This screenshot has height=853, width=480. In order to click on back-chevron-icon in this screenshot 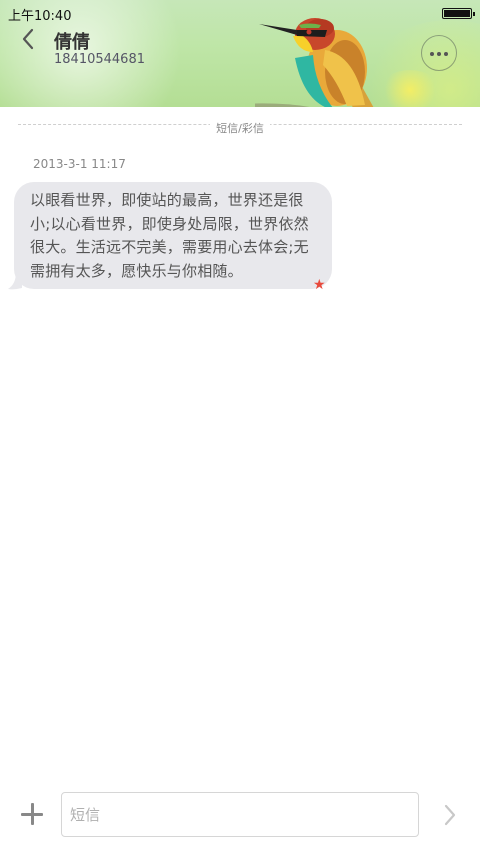, I will do `click(28, 39)`.